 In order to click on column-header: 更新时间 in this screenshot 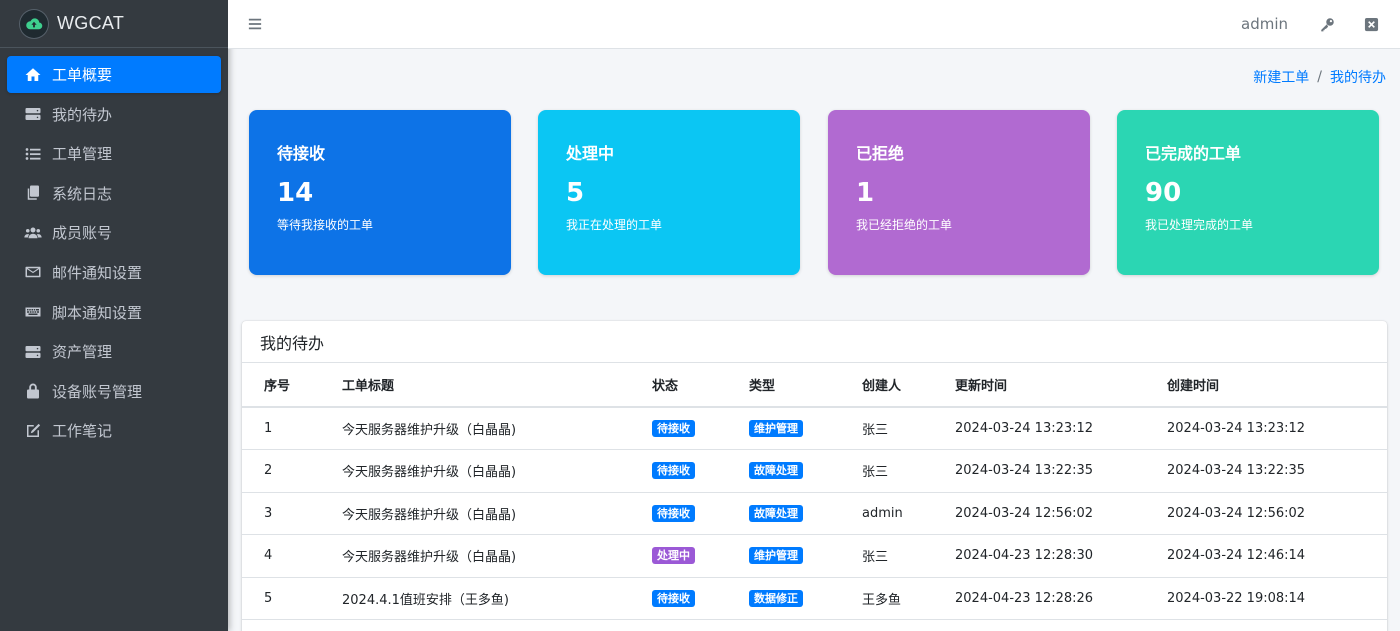, I will do `click(1061, 385)`.